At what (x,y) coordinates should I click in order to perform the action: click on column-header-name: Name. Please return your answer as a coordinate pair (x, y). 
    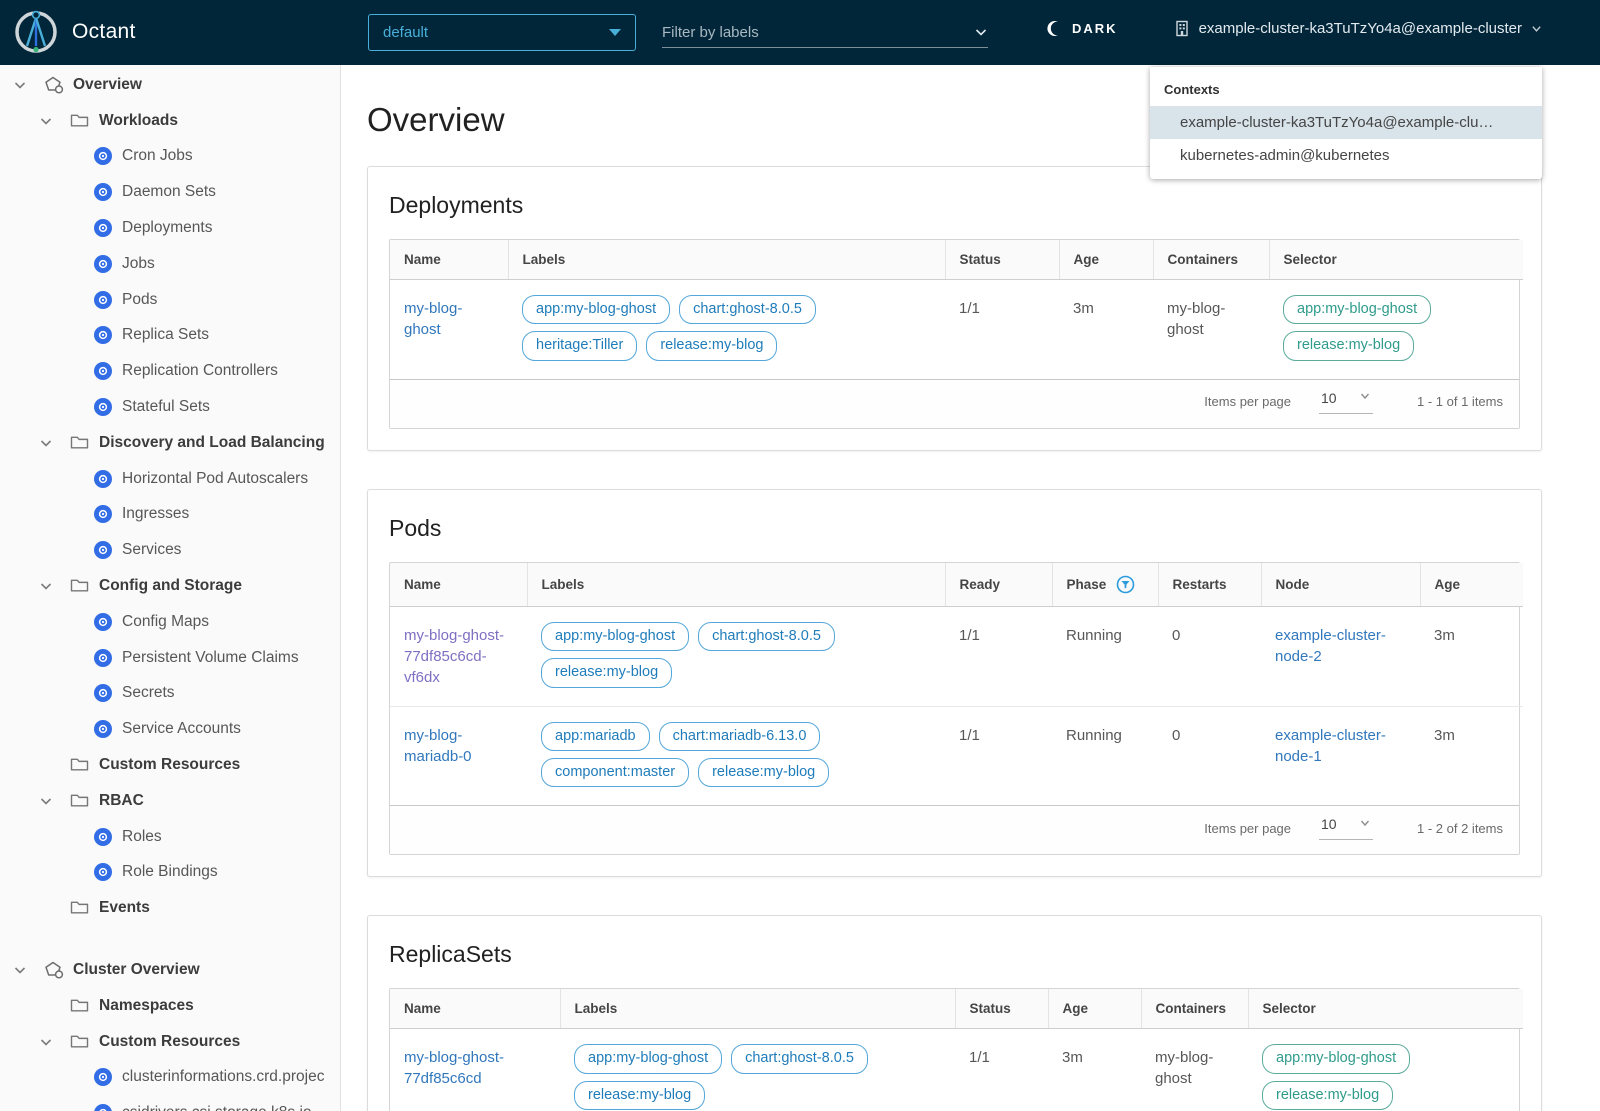
    Looking at the image, I should click on (475, 1009).